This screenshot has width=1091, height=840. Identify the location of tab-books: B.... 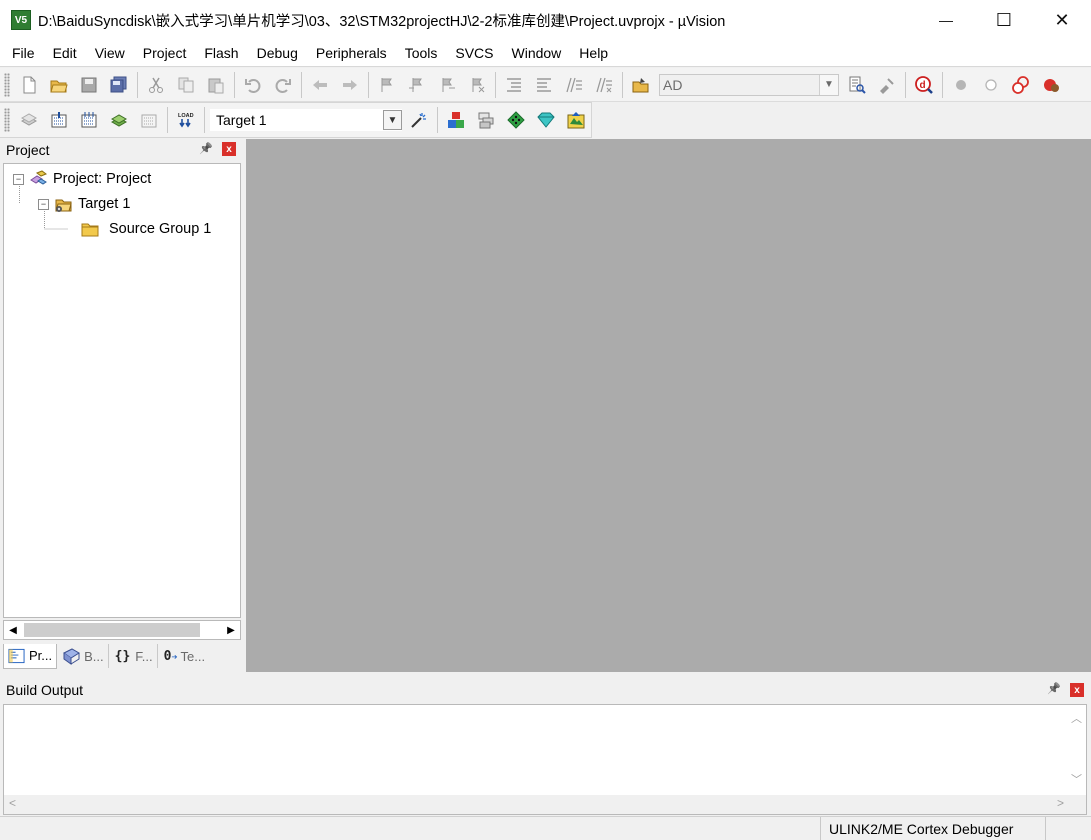
(83, 656).